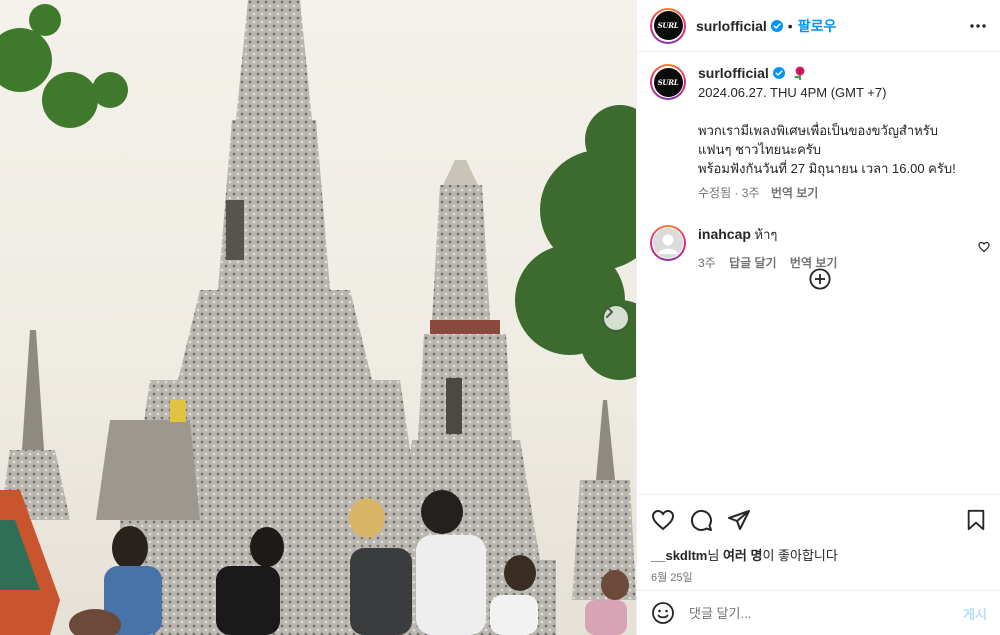 The image size is (1000, 635). Describe the element at coordinates (731, 26) in the screenshot. I see `header-username: surlofficial` at that location.